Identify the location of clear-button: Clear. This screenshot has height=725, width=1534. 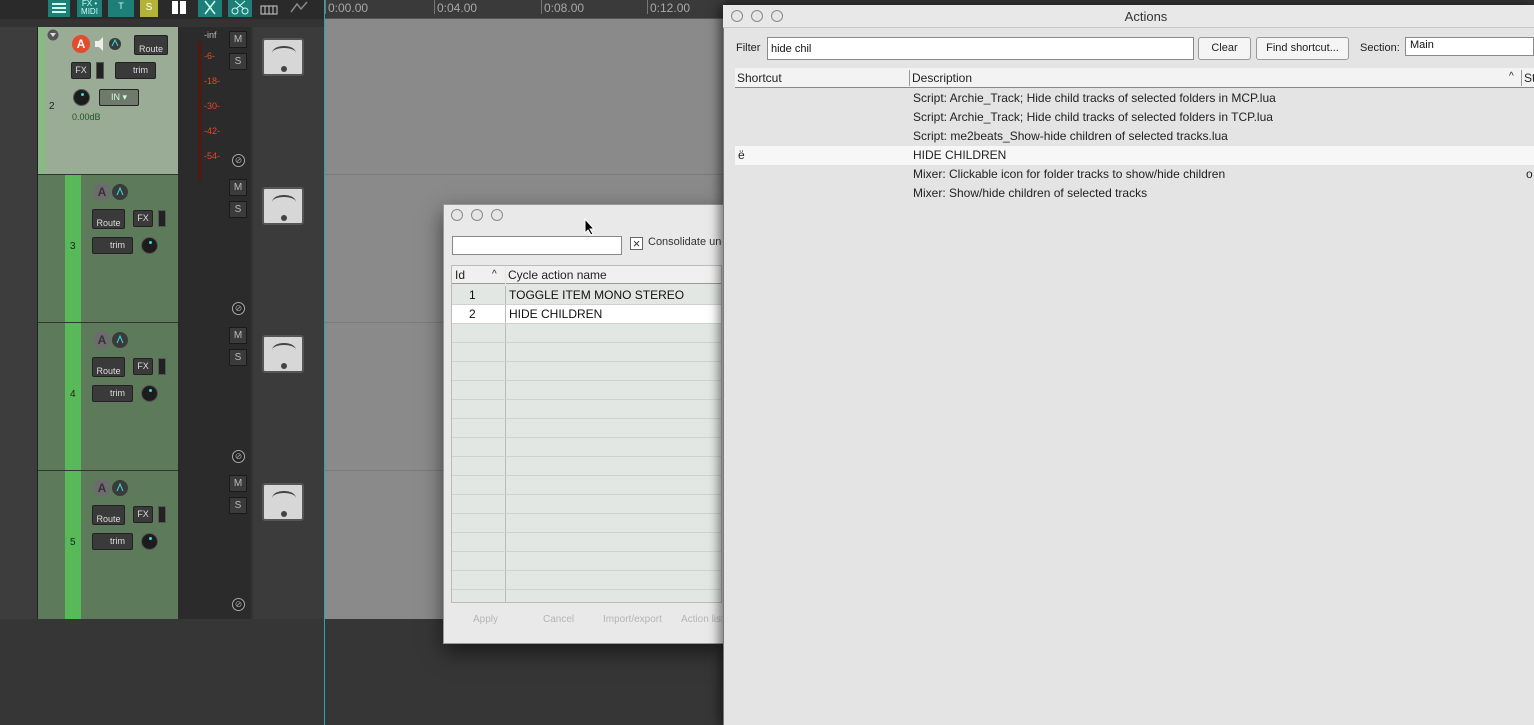
(1224, 48).